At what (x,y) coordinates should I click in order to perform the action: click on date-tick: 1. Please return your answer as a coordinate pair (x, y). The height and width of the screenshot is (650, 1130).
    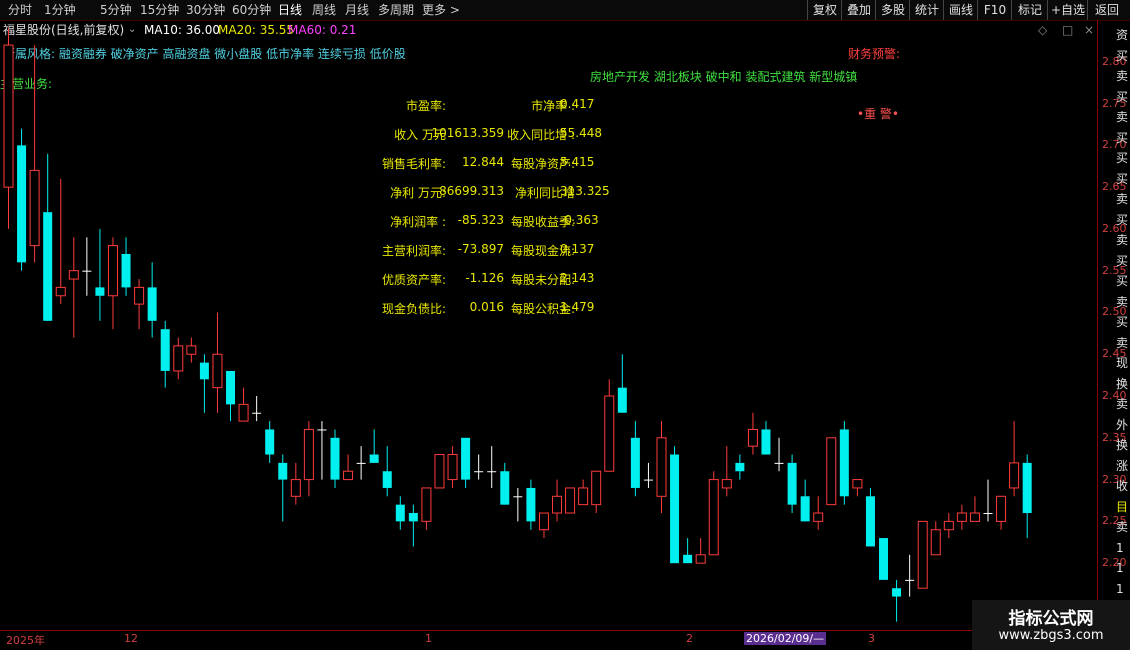
    Looking at the image, I should click on (428, 638).